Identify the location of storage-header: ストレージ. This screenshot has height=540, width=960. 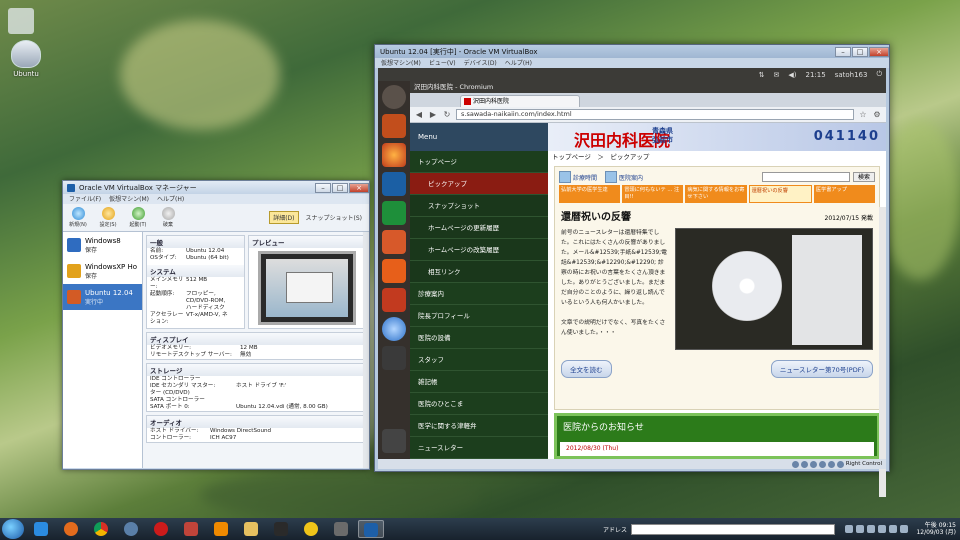
(256, 370).